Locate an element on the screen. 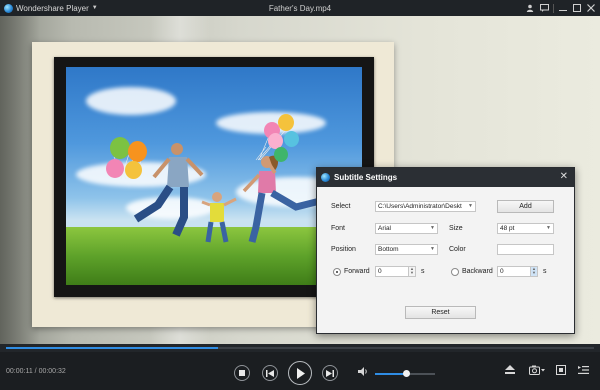 The height and width of the screenshot is (390, 600). position-value: Bottom is located at coordinates (388, 249).